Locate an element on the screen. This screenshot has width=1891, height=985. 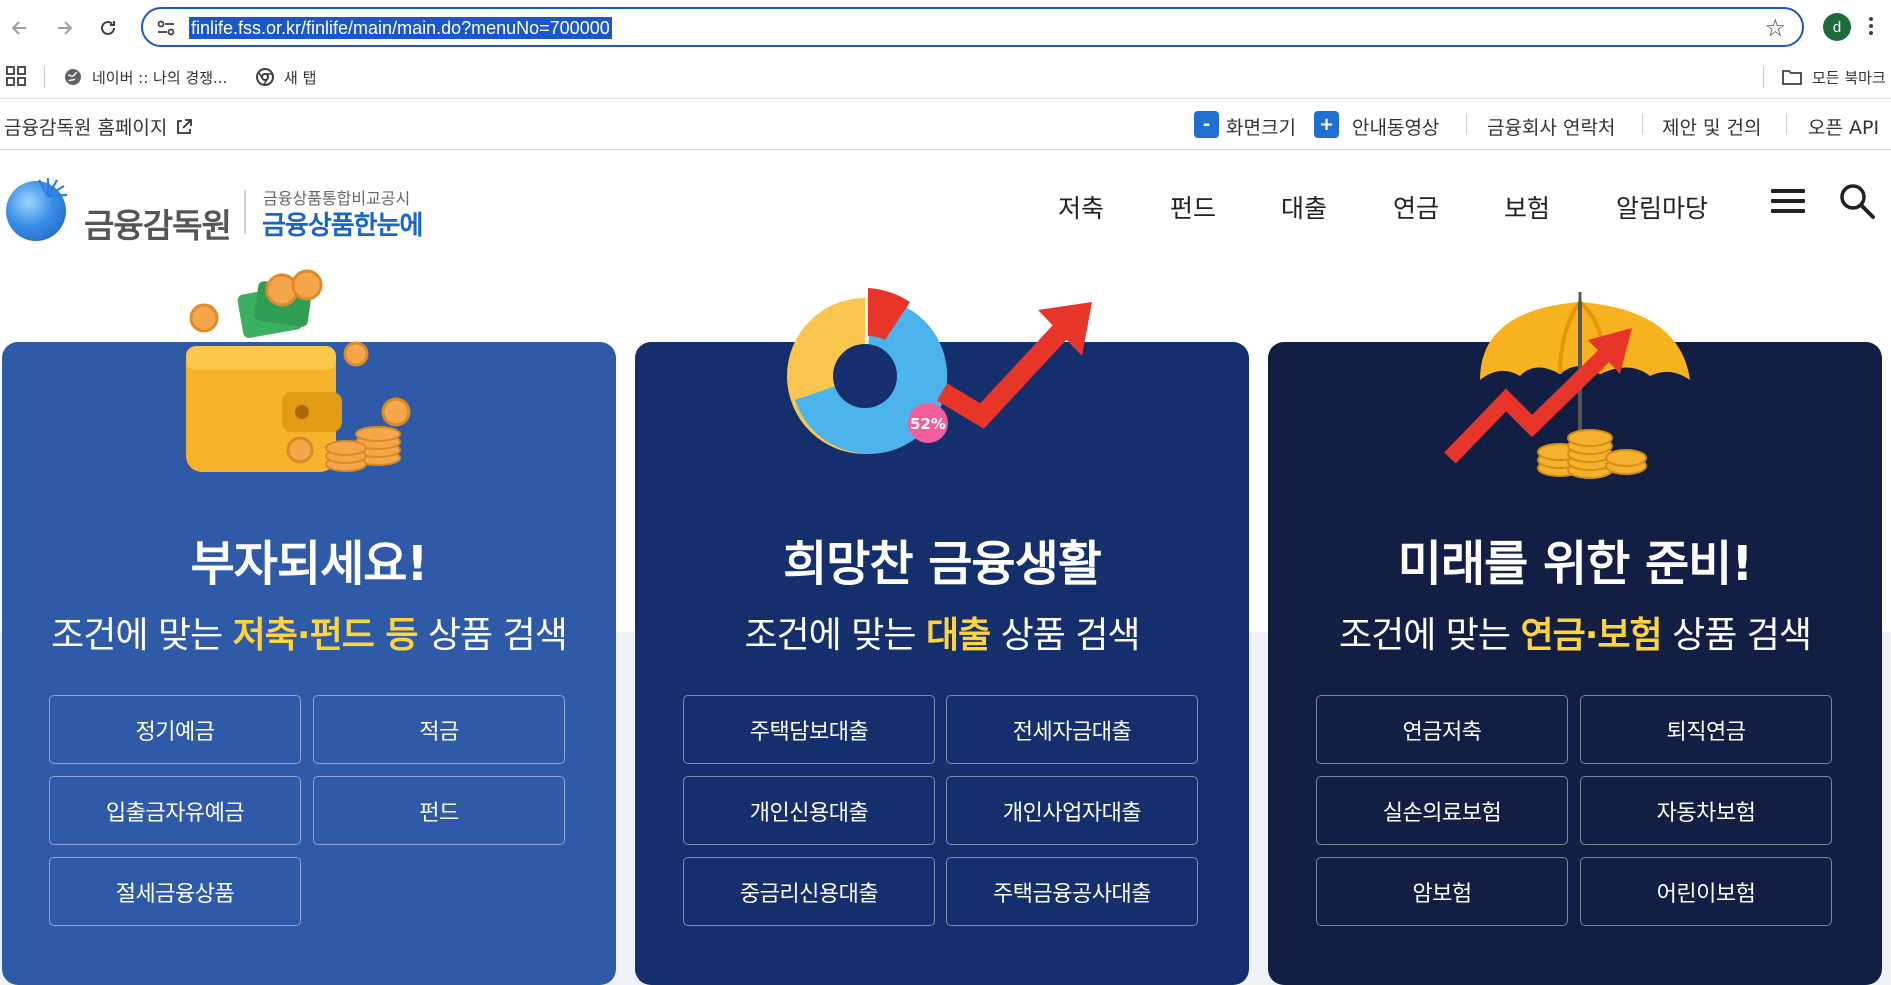
nav-fund: 펀드 is located at coordinates (1193, 207).